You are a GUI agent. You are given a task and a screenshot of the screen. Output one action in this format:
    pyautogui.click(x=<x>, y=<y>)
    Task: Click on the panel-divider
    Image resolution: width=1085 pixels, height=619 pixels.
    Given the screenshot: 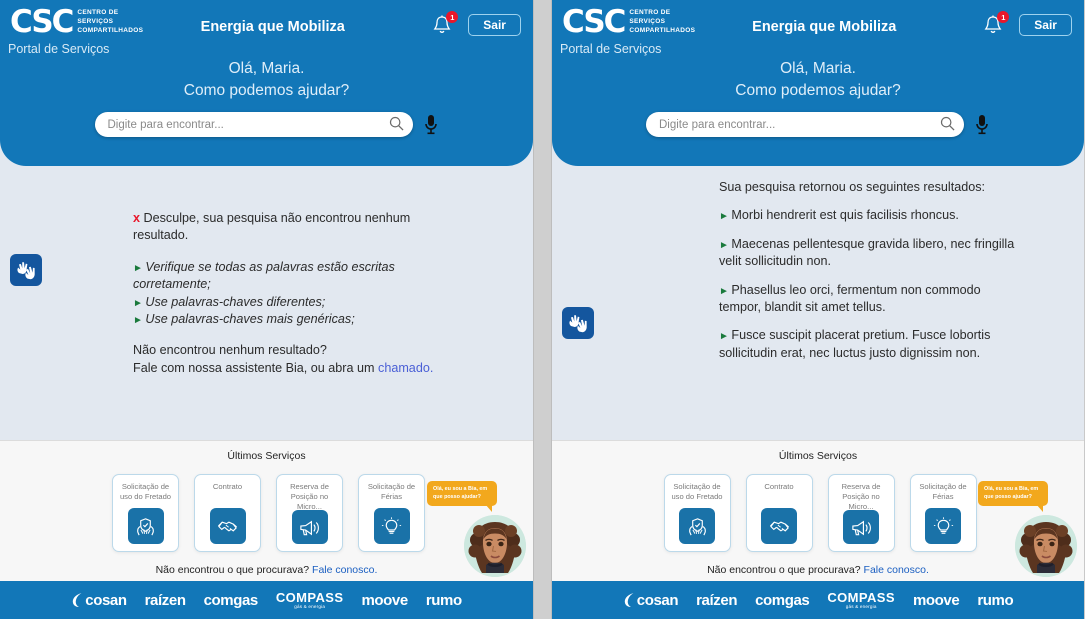 What is the action you would take?
    pyautogui.click(x=542, y=309)
    